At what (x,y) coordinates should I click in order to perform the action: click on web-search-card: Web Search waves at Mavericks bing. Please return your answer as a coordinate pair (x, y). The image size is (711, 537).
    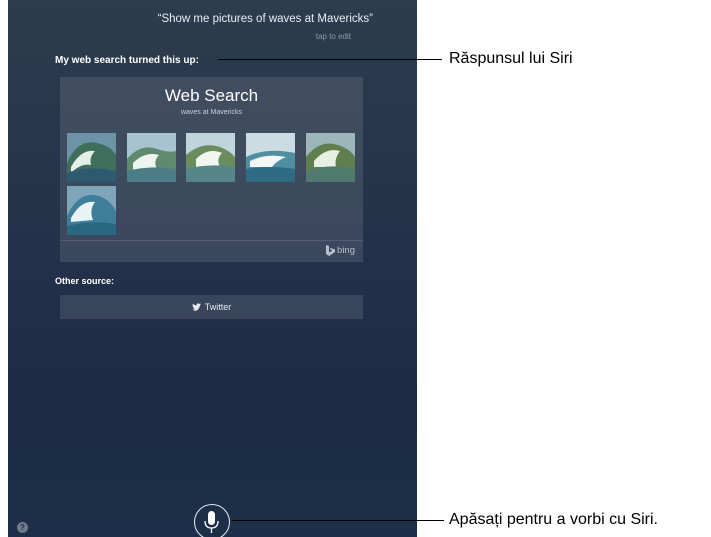
    Looking at the image, I should click on (211, 169).